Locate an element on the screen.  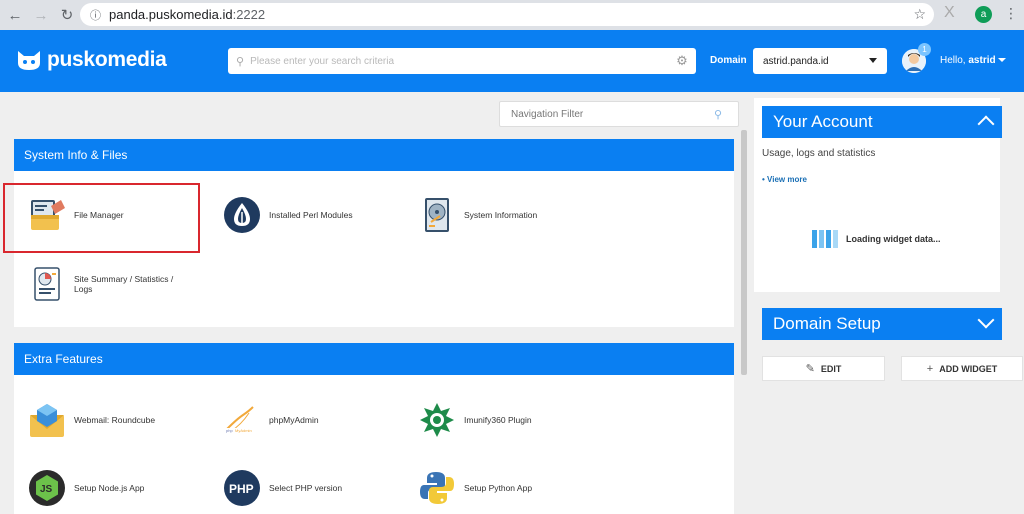
url-host: panda.puskomedia.id is located at coordinates (171, 14).